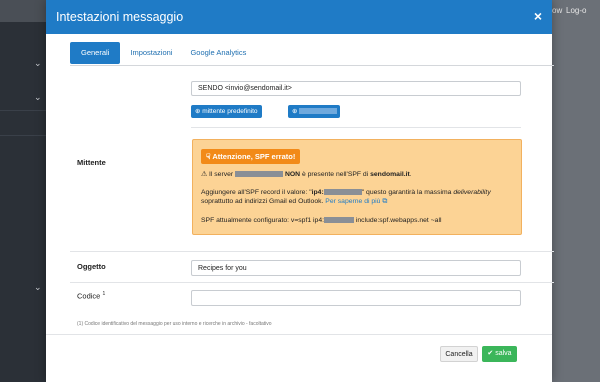  Describe the element at coordinates (335, 174) in the screenshot. I see `spf-text: è presente nell'SPF di` at that location.